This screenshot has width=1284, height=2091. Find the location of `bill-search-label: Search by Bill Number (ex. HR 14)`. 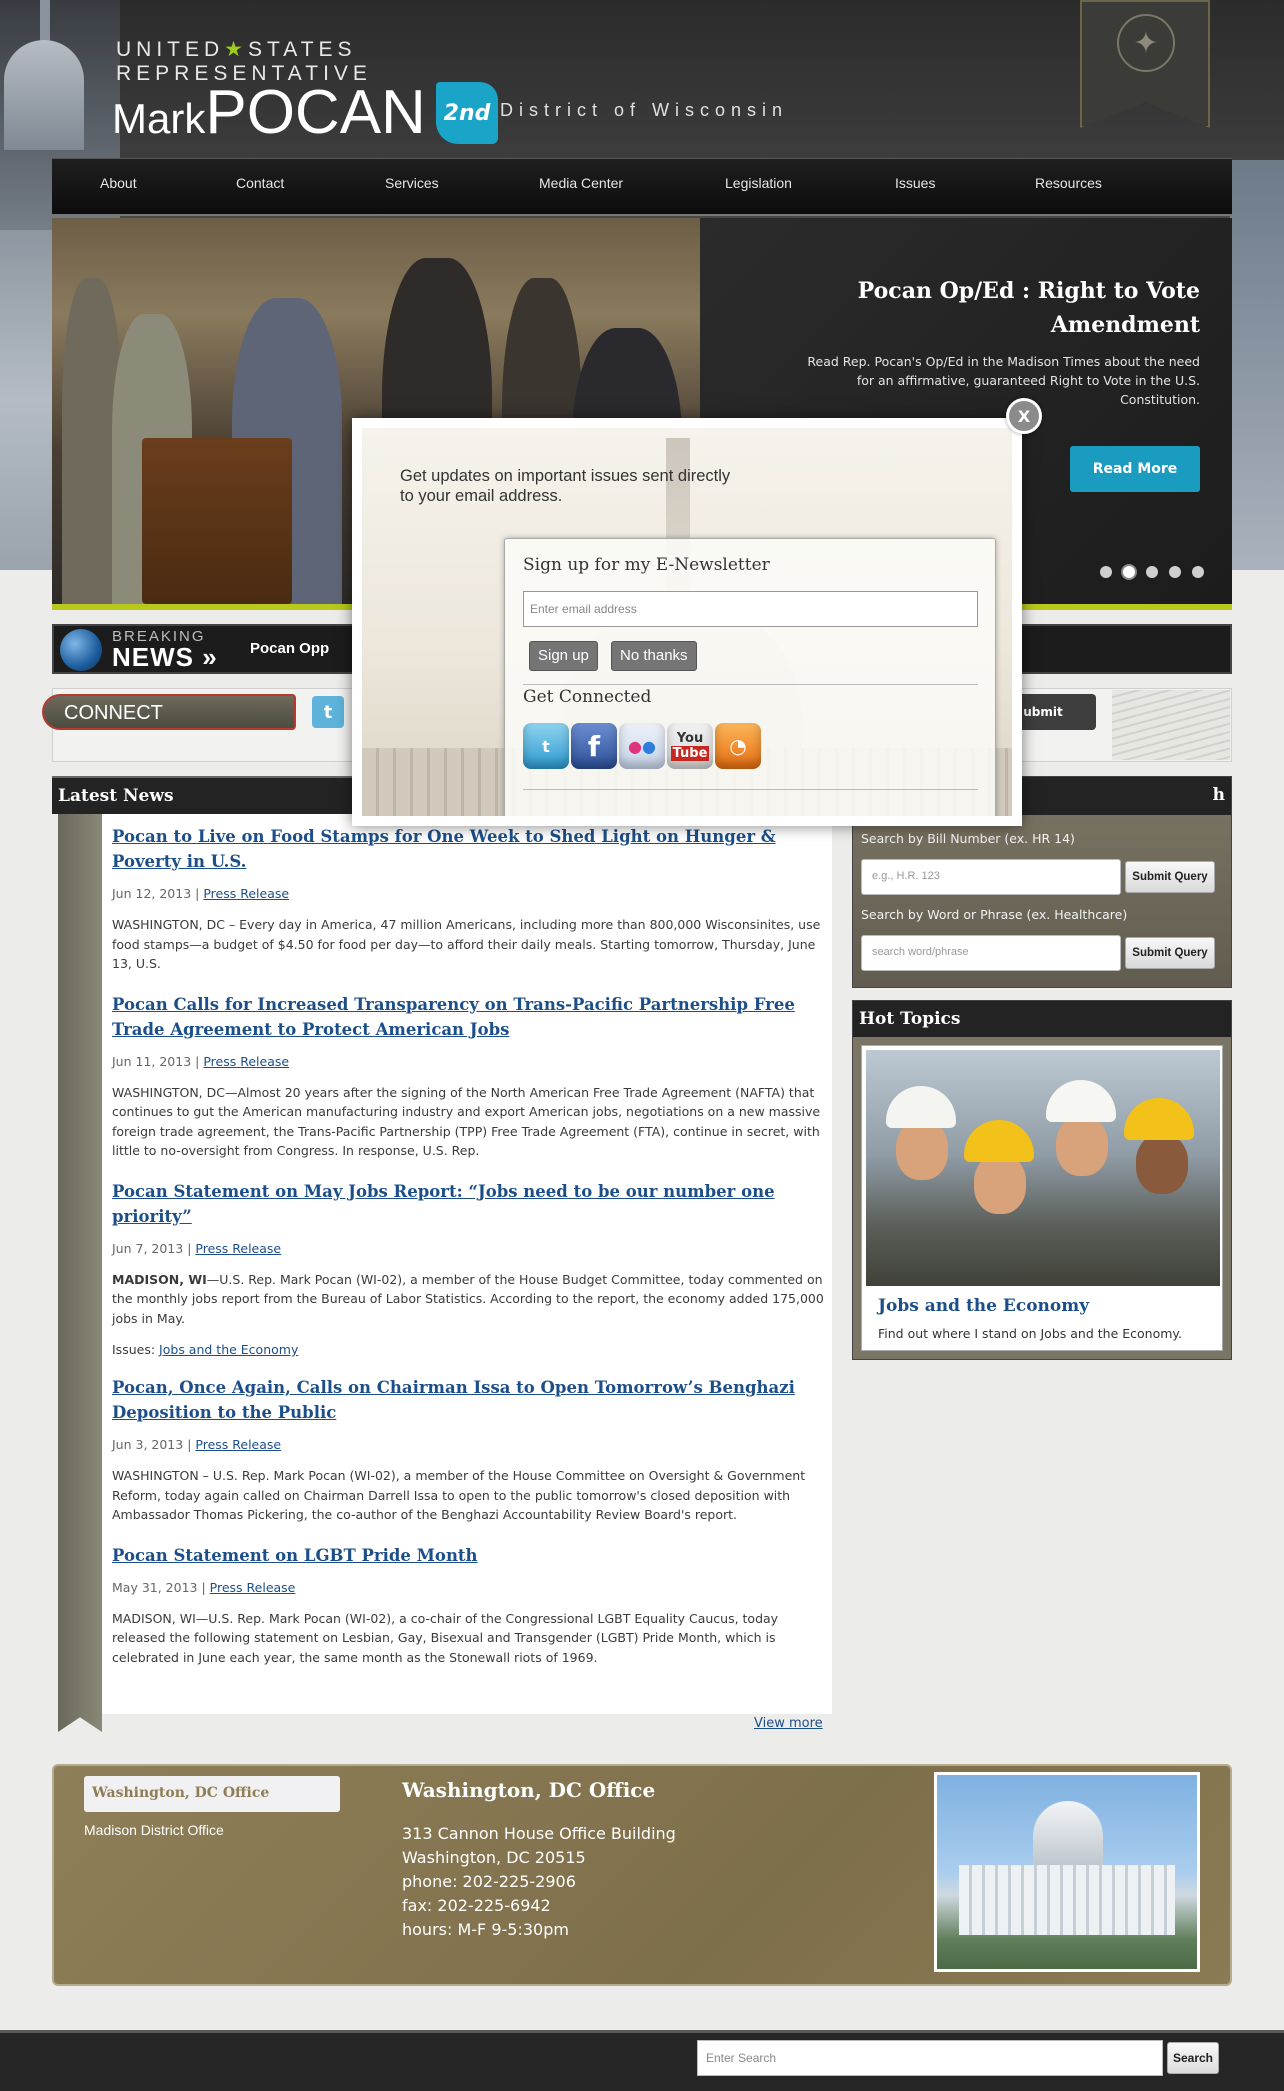

bill-search-label: Search by Bill Number (ex. HR 14) is located at coordinates (968, 838).